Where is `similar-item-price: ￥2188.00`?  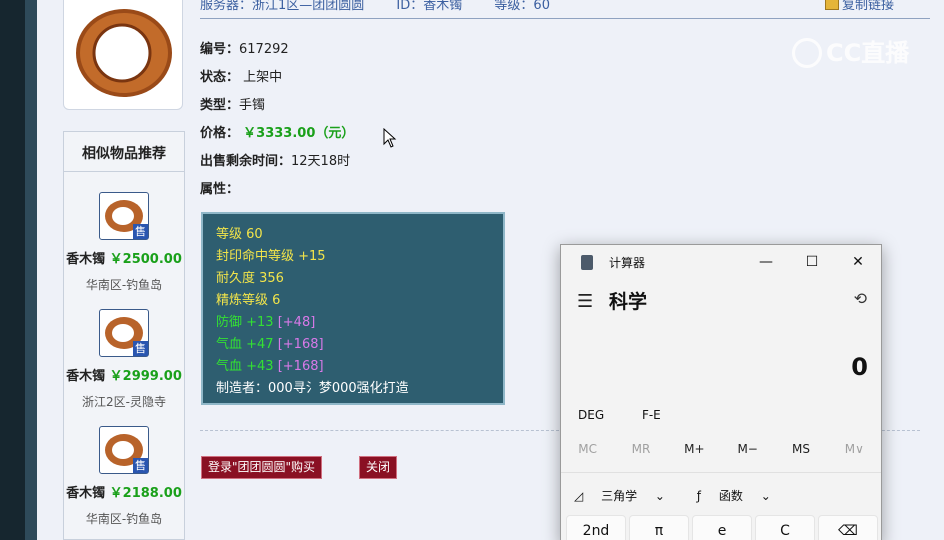
similar-item-price: ￥2188.00 is located at coordinates (145, 493).